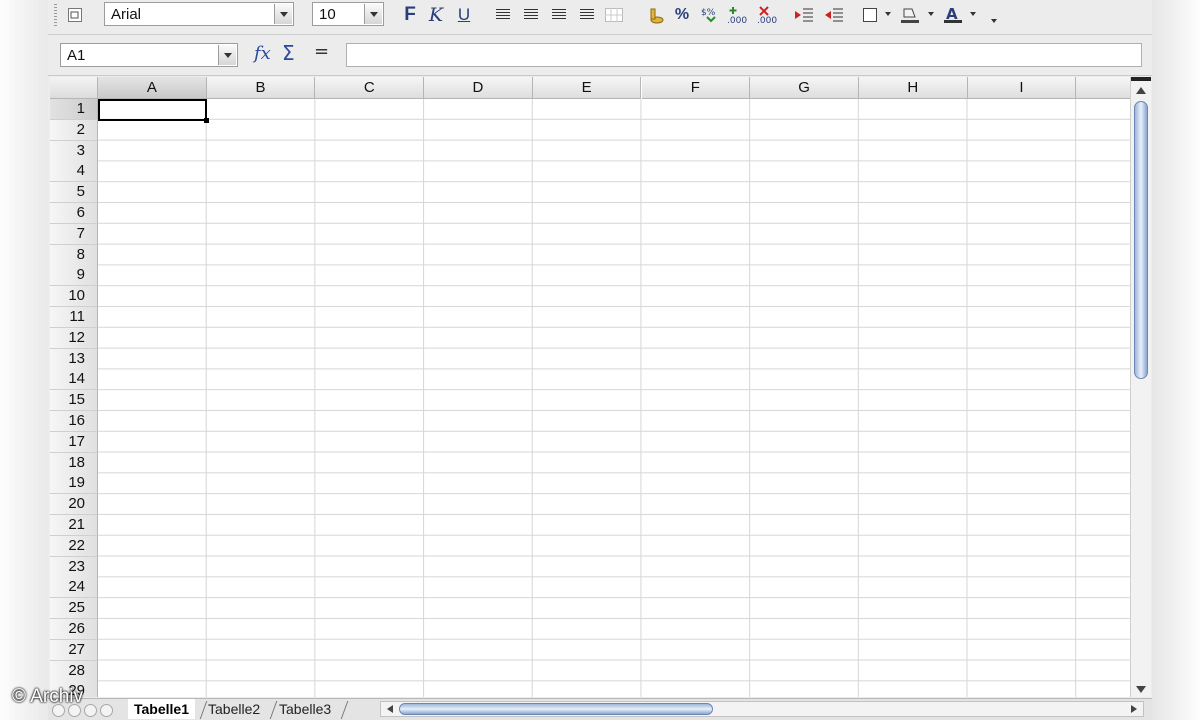  I want to click on row-header-14: 14, so click(74, 380).